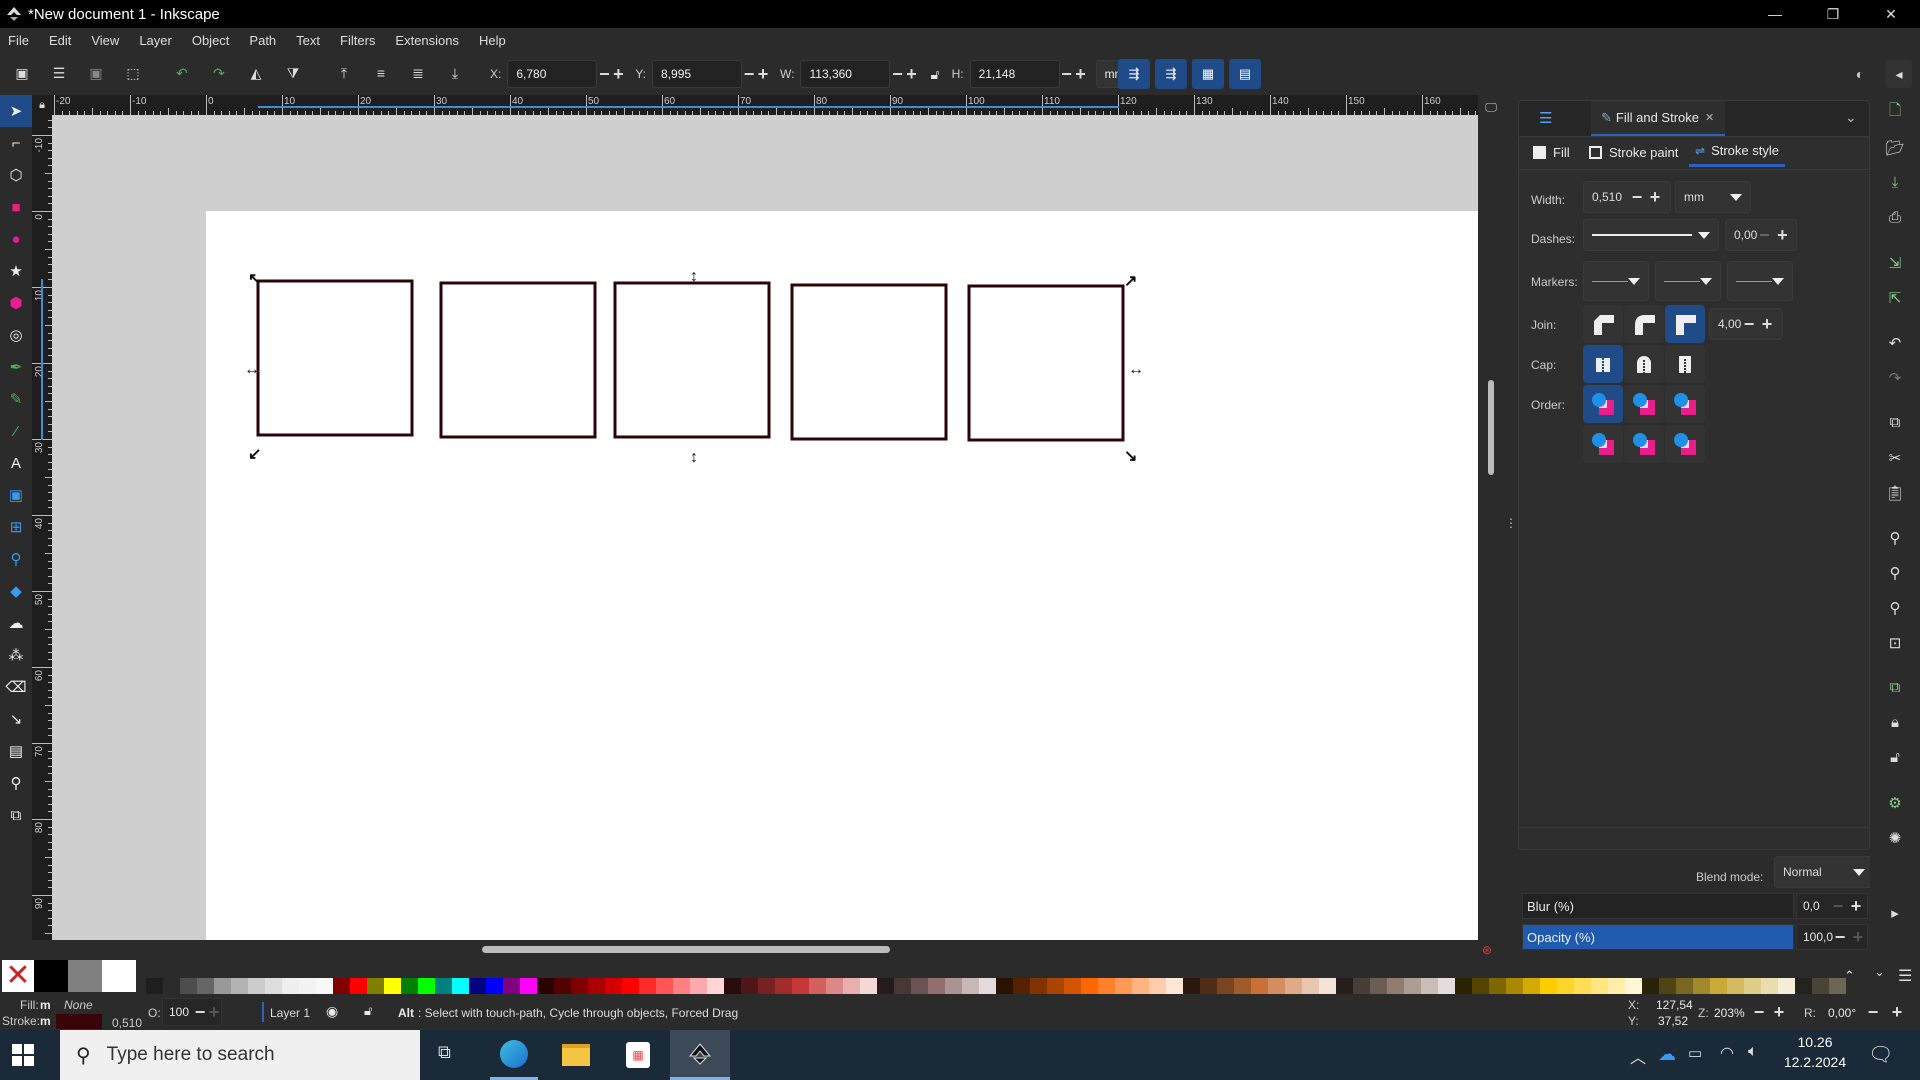 The image size is (1920, 1080). What do you see at coordinates (16, 527) in the screenshot?
I see `mesh-tool: ⊞` at bounding box center [16, 527].